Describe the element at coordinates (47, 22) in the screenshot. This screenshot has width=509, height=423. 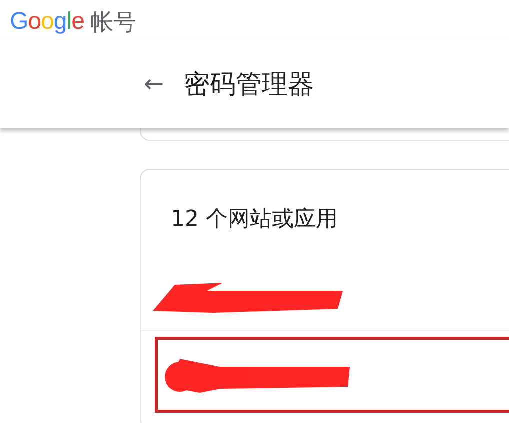
I see `google-logo: Google` at that location.